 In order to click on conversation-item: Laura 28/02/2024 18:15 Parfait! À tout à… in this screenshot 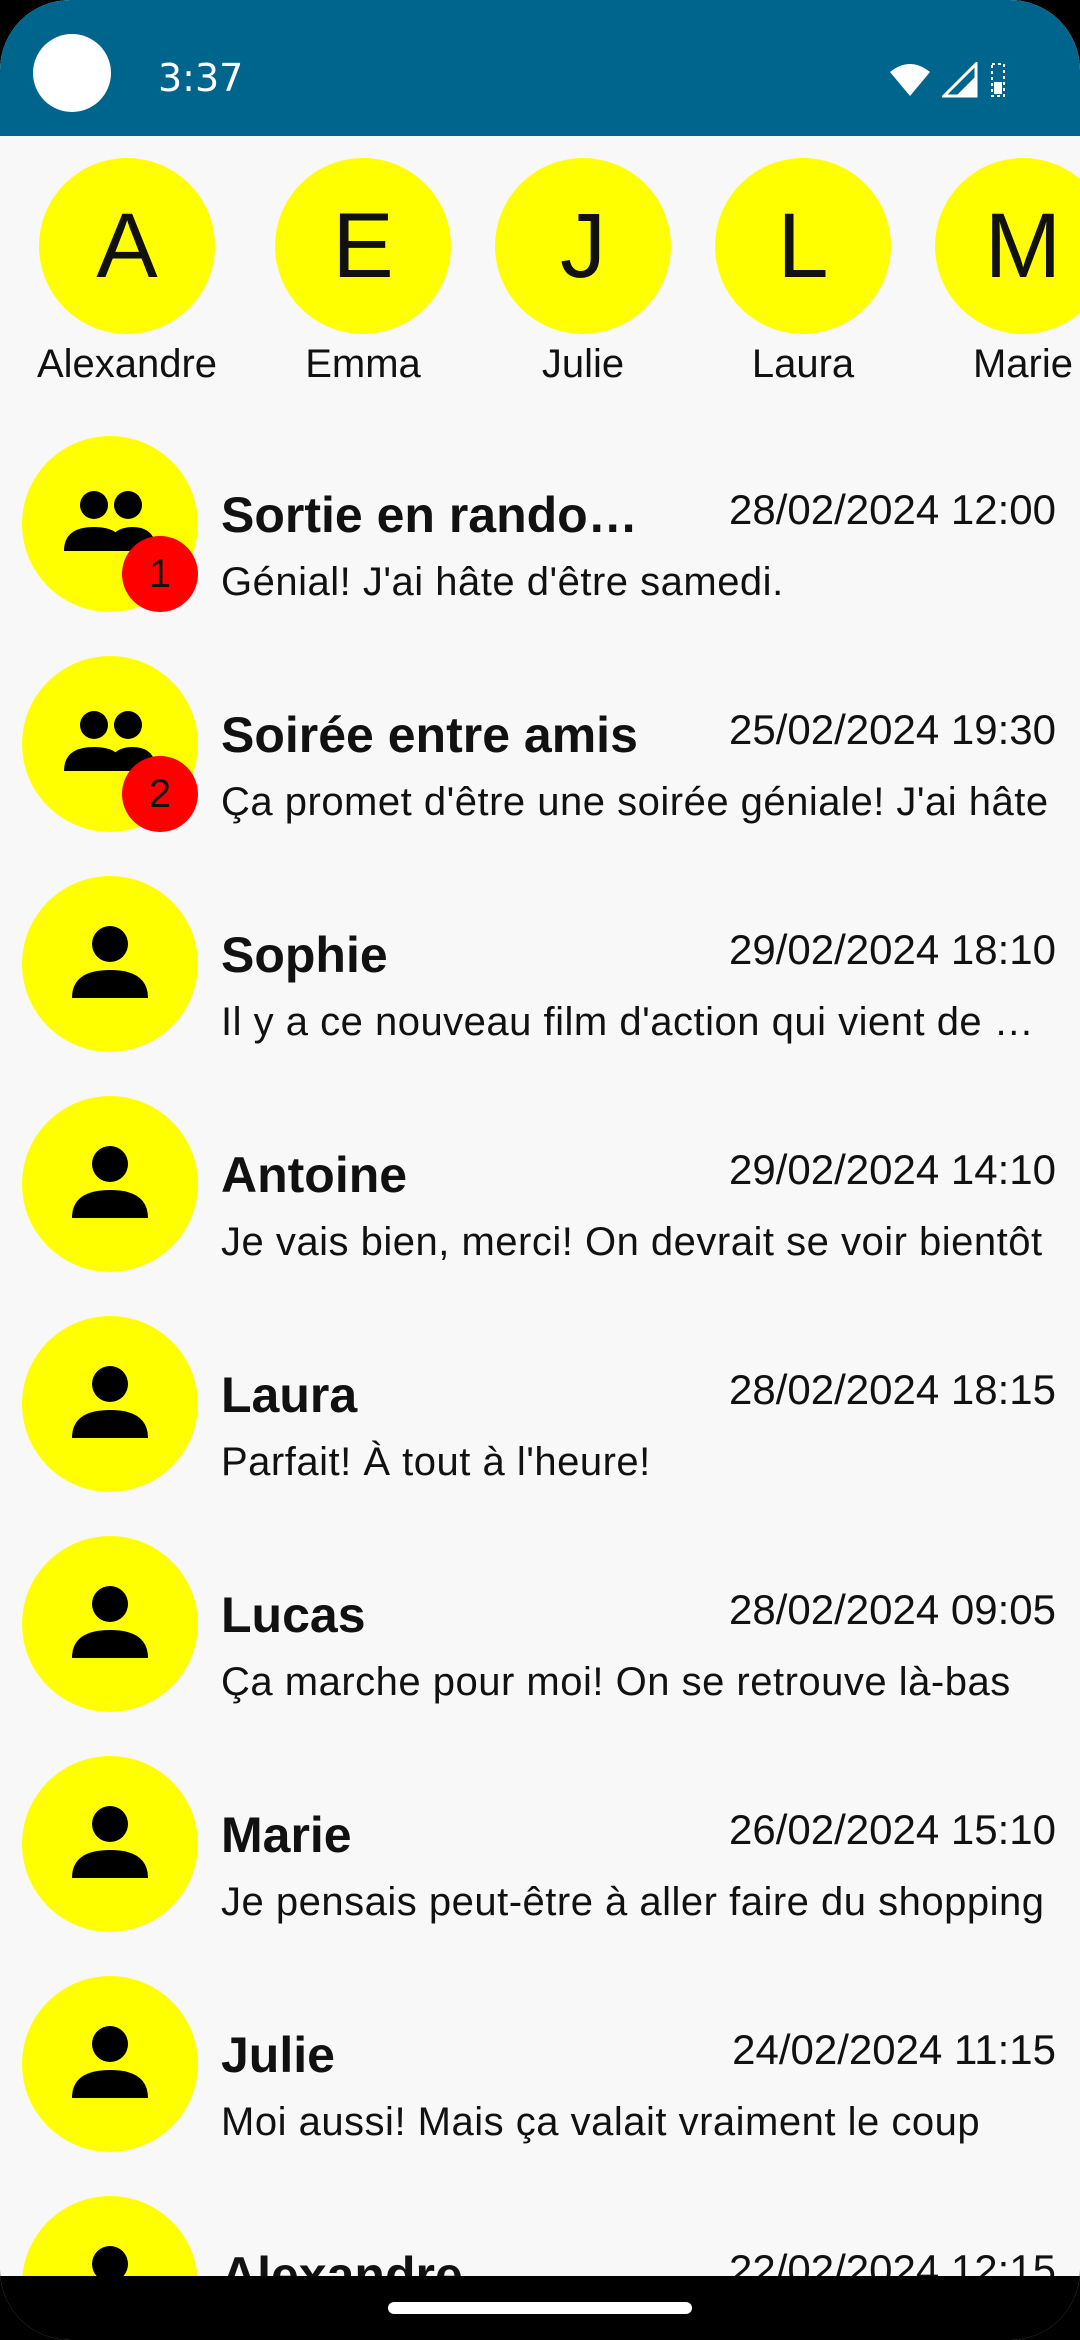, I will do `click(540, 1396)`.